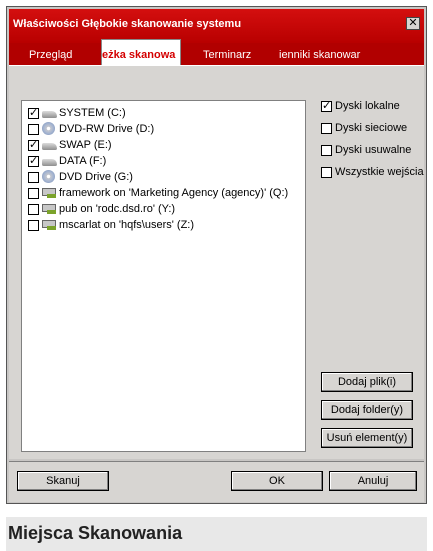 The width and height of the screenshot is (433, 551). I want to click on drive-row: SWAP (E:), so click(70, 145).